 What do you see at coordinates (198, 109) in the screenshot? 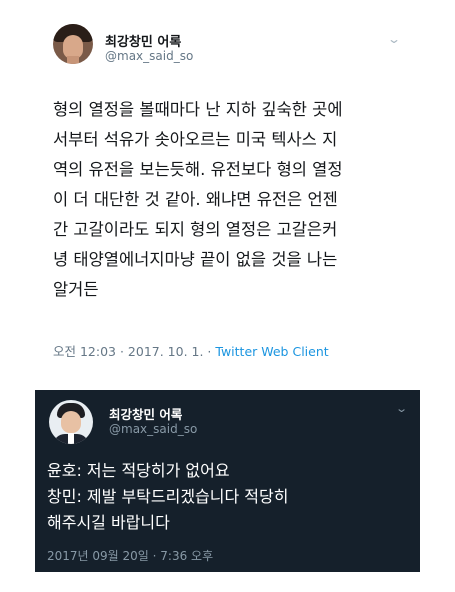
I see `tweet-text-line: 형의 열정을 볼때마다 난 지하 깊숙한 곳에` at bounding box center [198, 109].